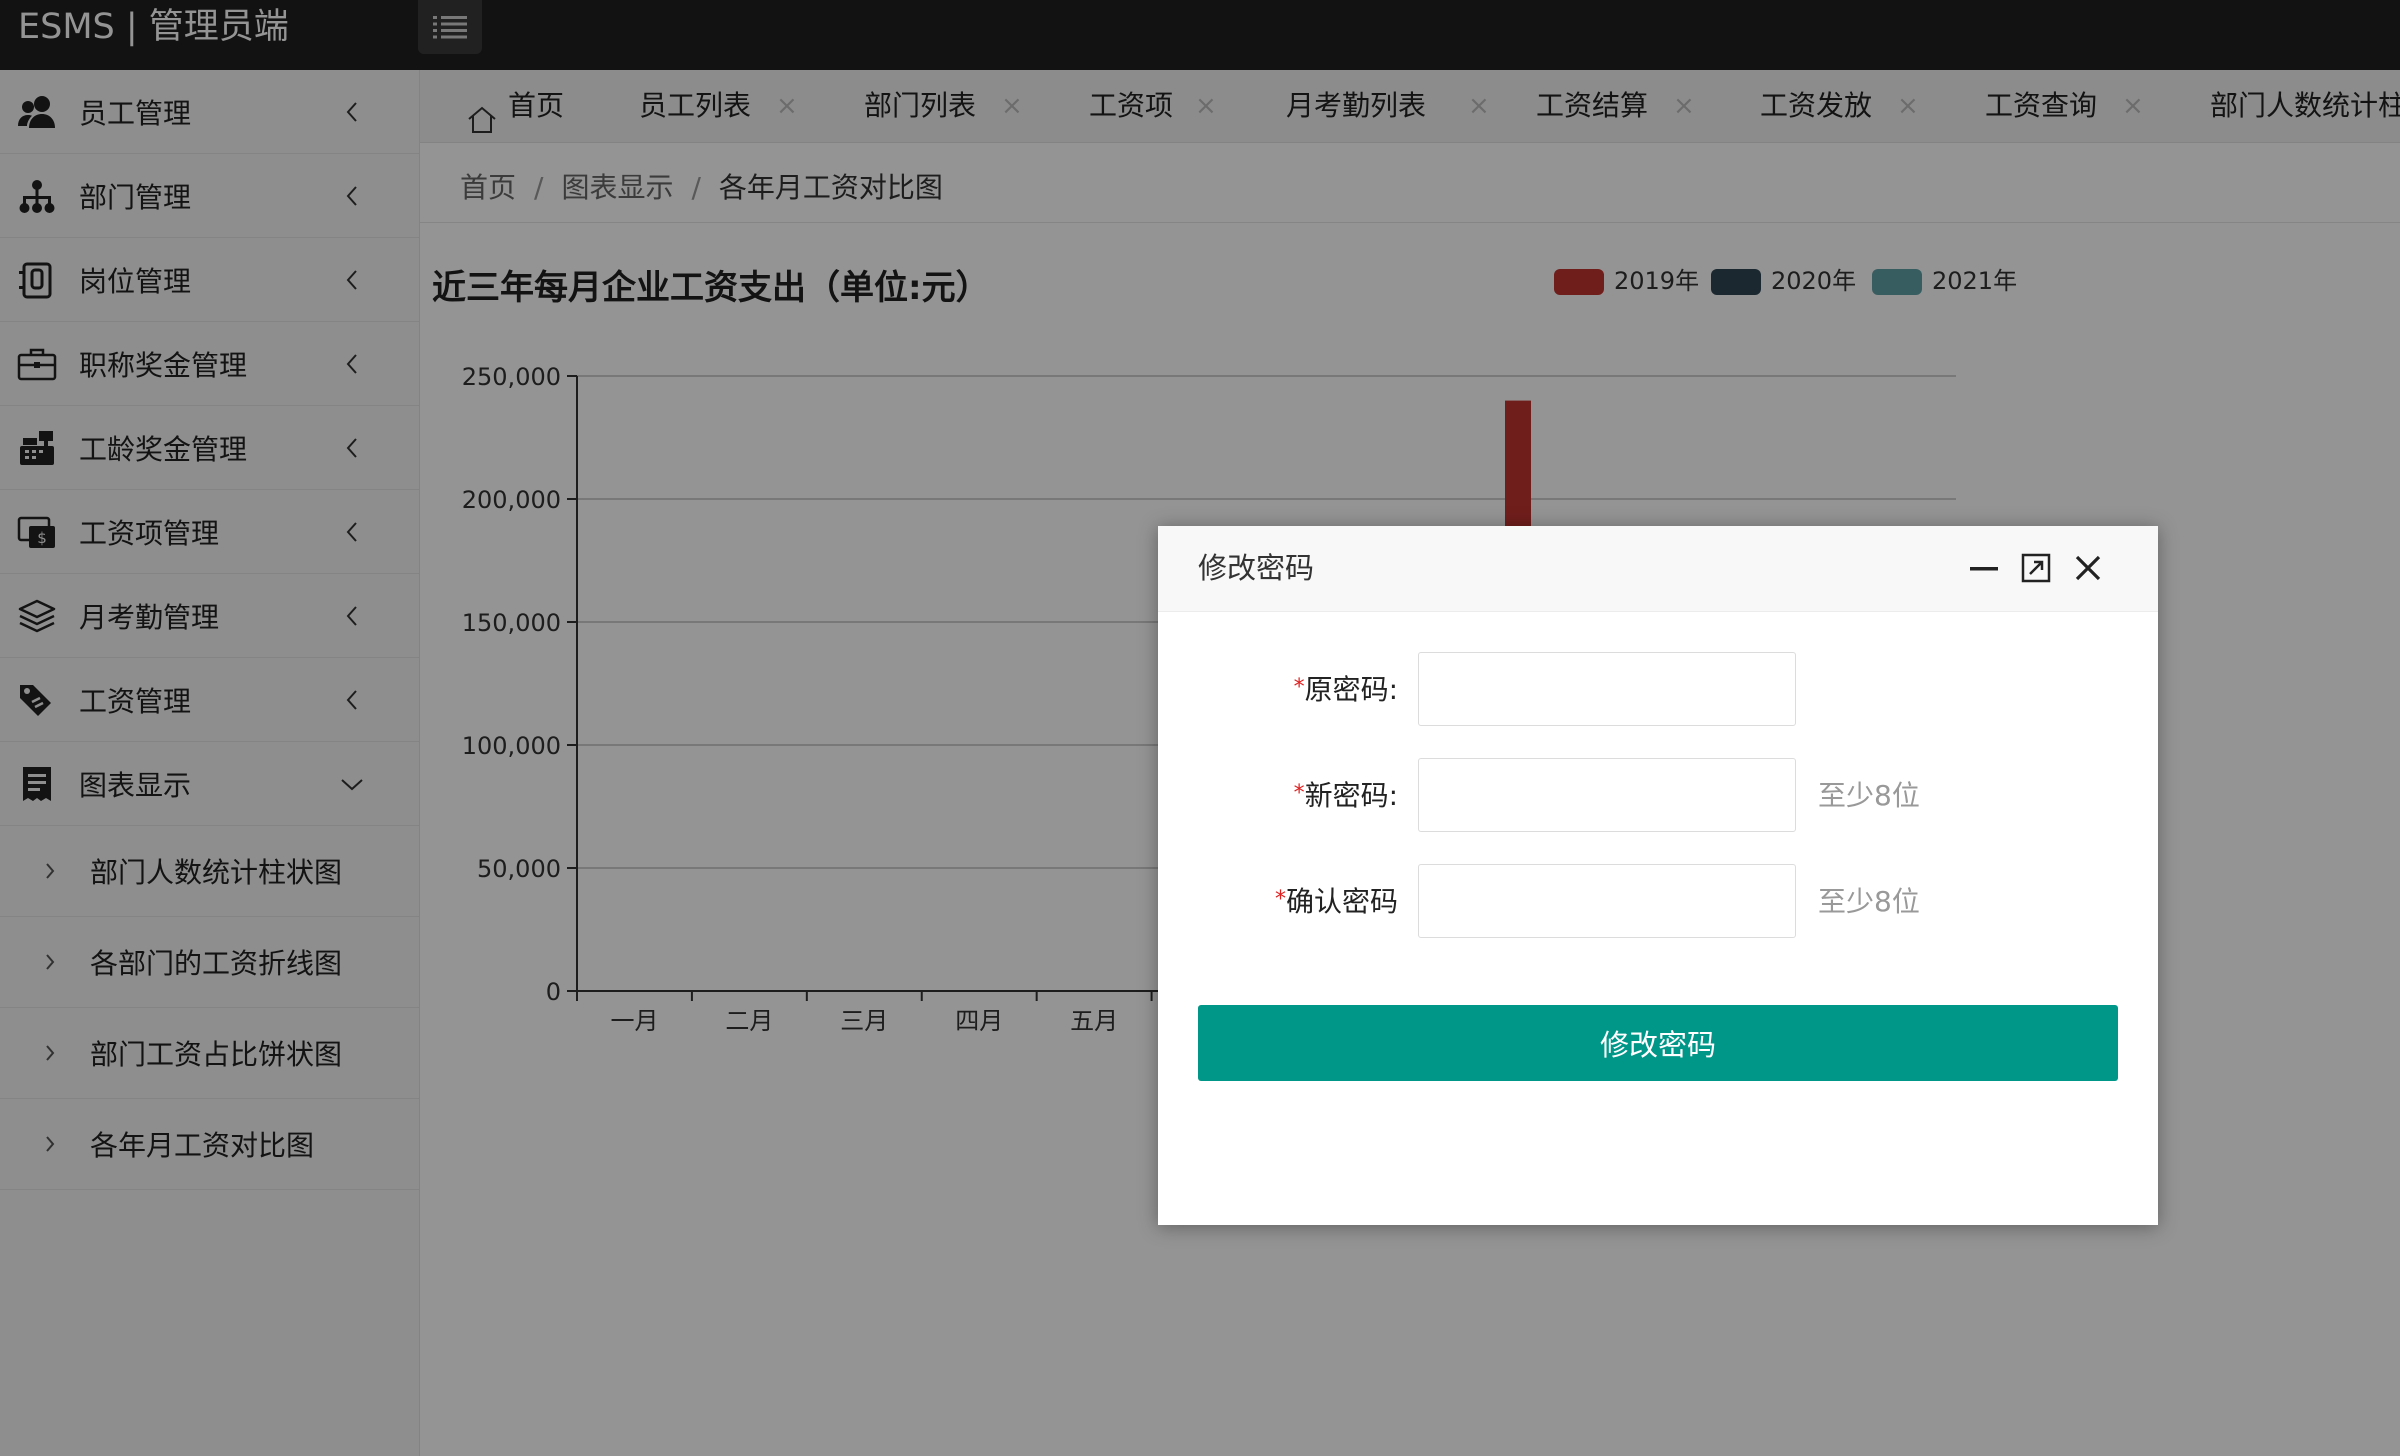 Image resolution: width=2400 pixels, height=1456 pixels. I want to click on maximize-button, so click(2036, 568).